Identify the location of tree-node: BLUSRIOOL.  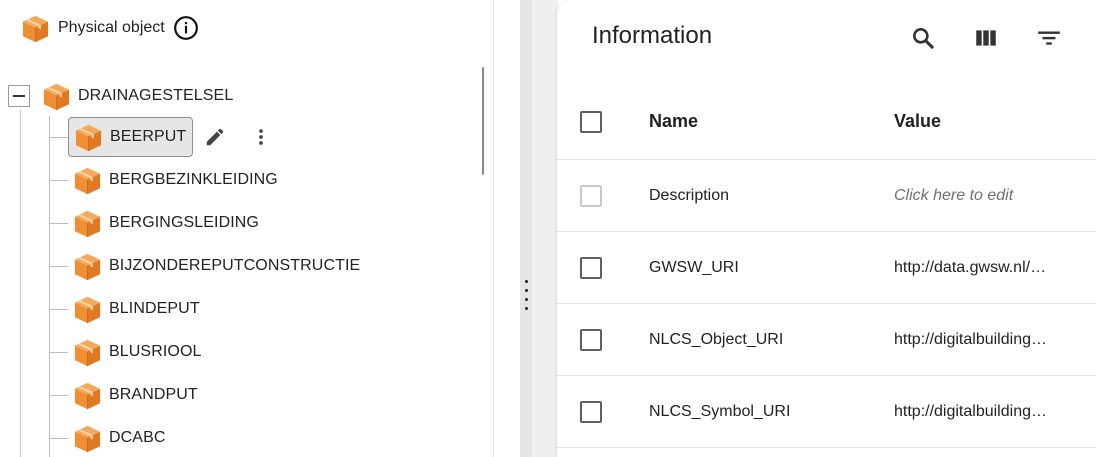
(129, 352).